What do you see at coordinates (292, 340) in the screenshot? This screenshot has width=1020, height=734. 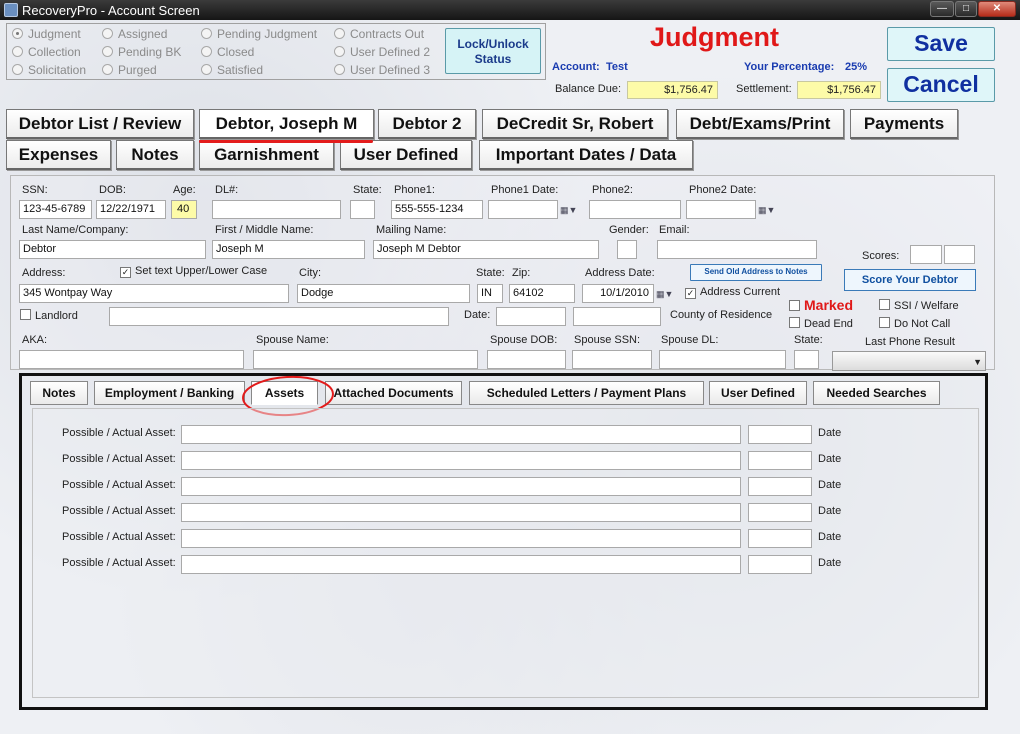 I see `spouse-name-label: Spouse Name:` at bounding box center [292, 340].